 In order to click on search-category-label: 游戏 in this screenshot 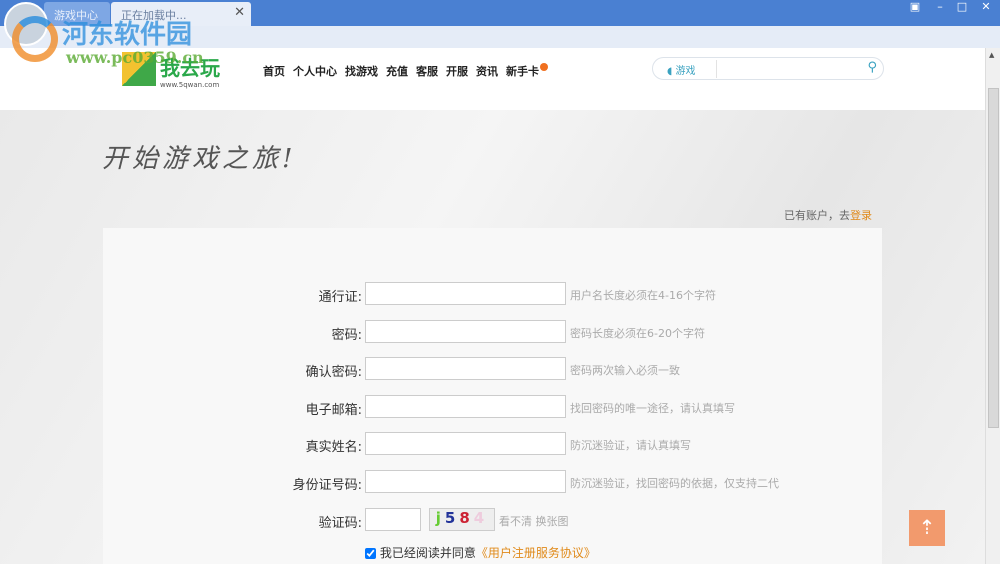, I will do `click(685, 71)`.